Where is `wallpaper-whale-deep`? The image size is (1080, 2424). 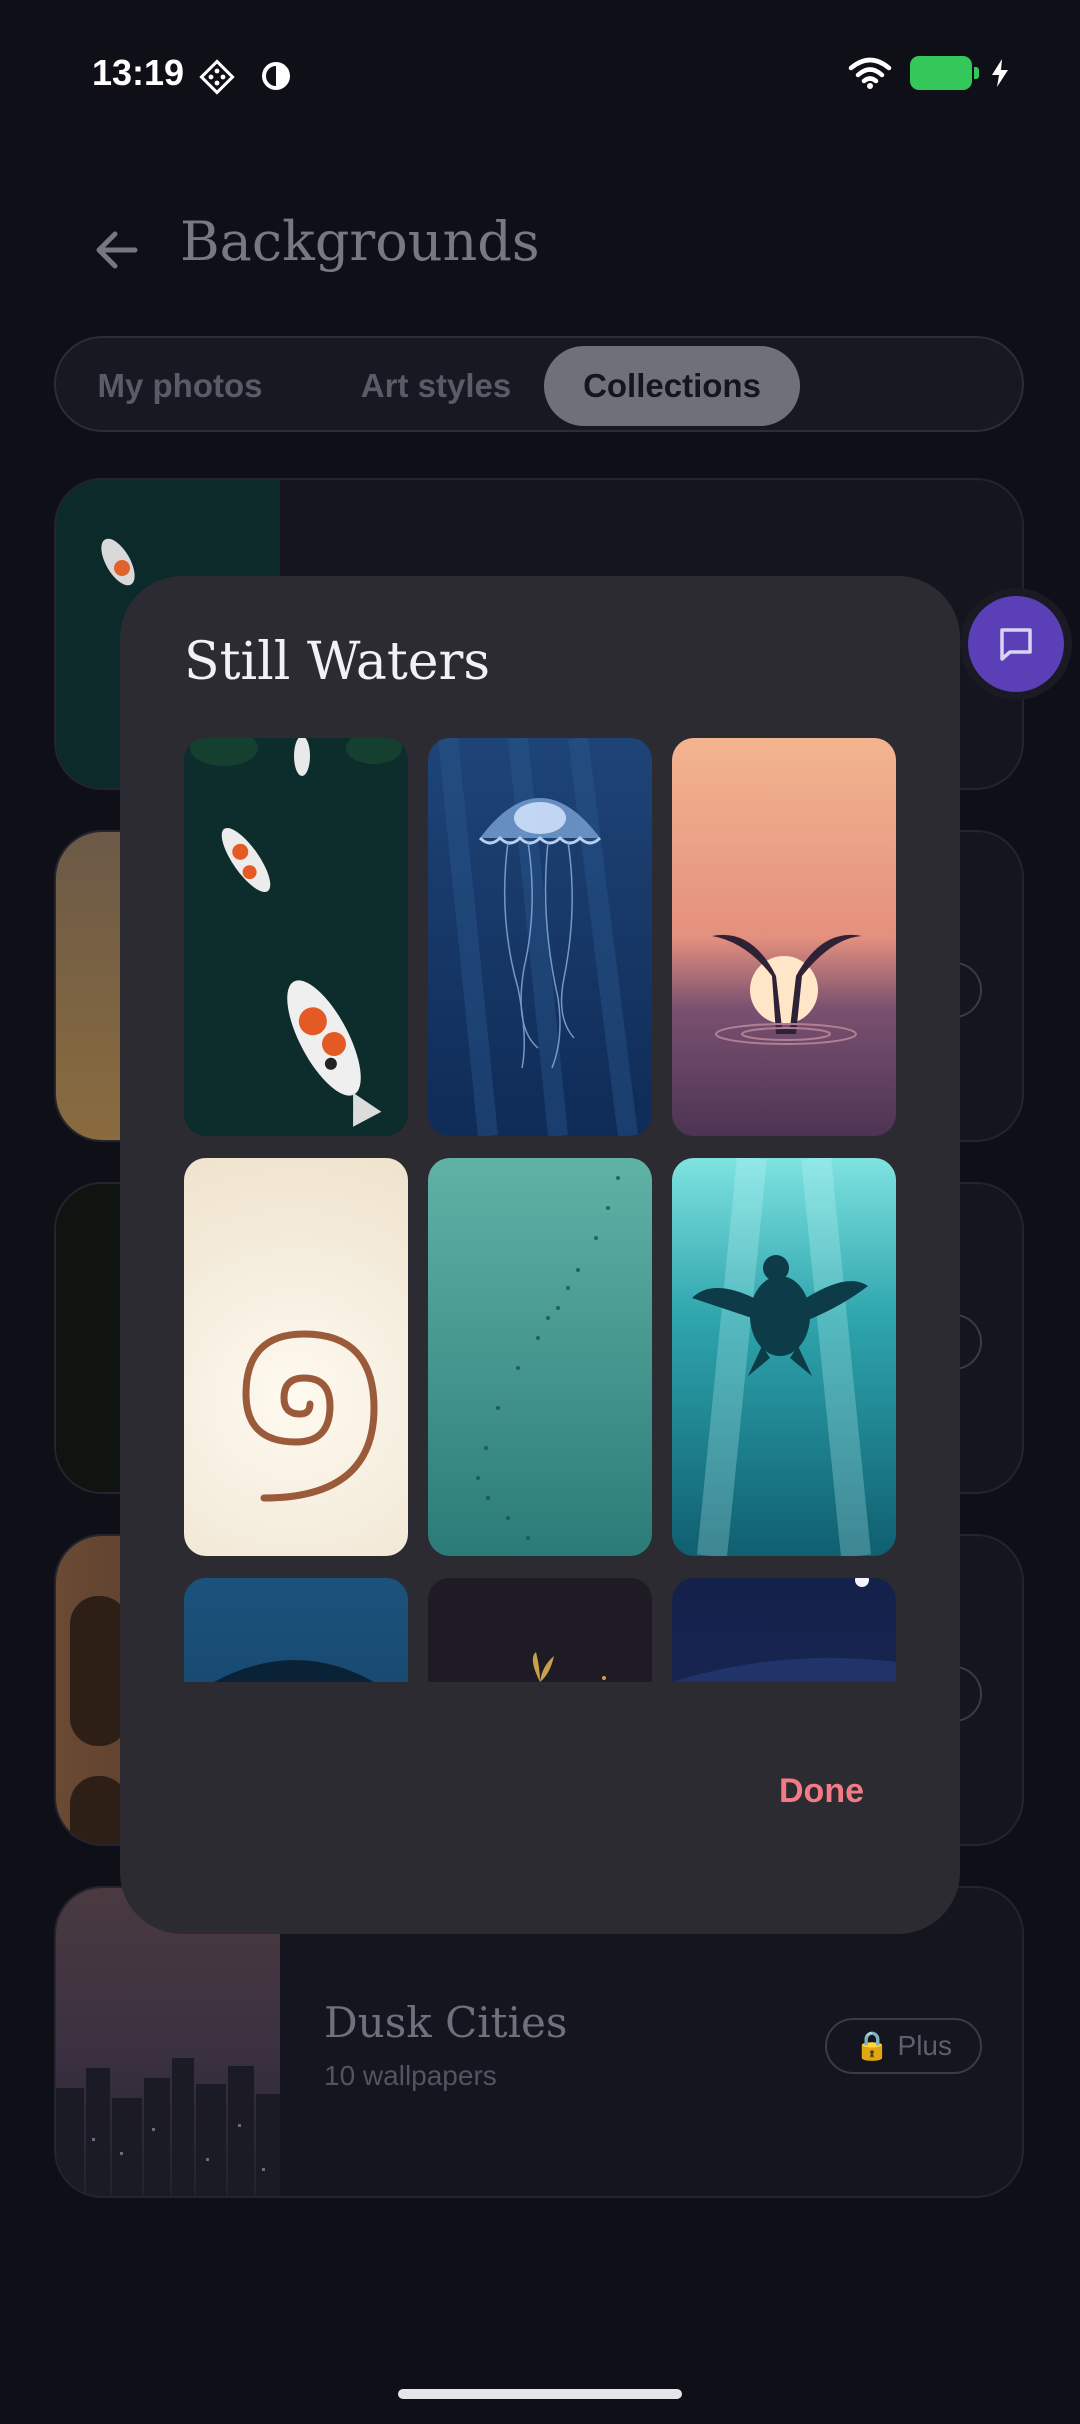
wallpaper-whale-deep is located at coordinates (296, 1630).